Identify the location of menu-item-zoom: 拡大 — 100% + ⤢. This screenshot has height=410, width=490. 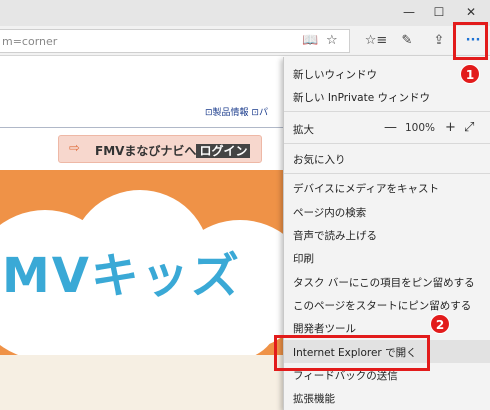
(384, 128).